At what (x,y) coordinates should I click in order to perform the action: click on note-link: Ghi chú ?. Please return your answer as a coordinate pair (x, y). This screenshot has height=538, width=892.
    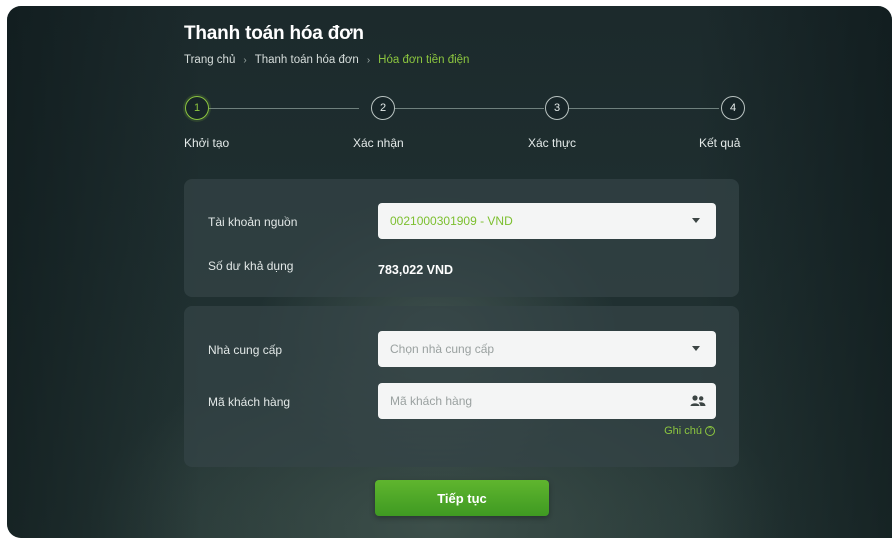
    Looking at the image, I should click on (689, 431).